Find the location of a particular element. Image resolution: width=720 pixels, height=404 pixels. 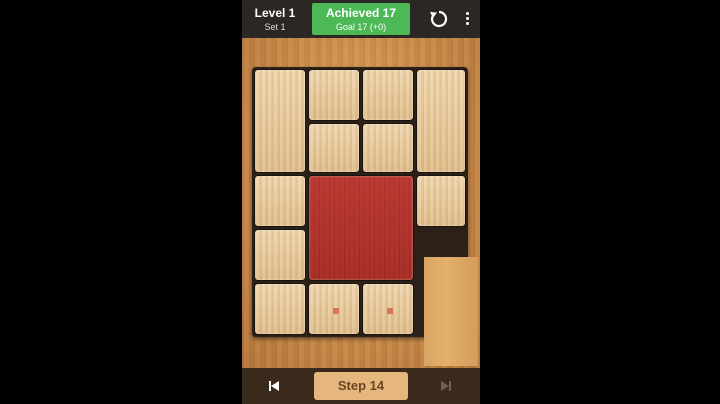

set-label: Set 1 is located at coordinates (275, 27).